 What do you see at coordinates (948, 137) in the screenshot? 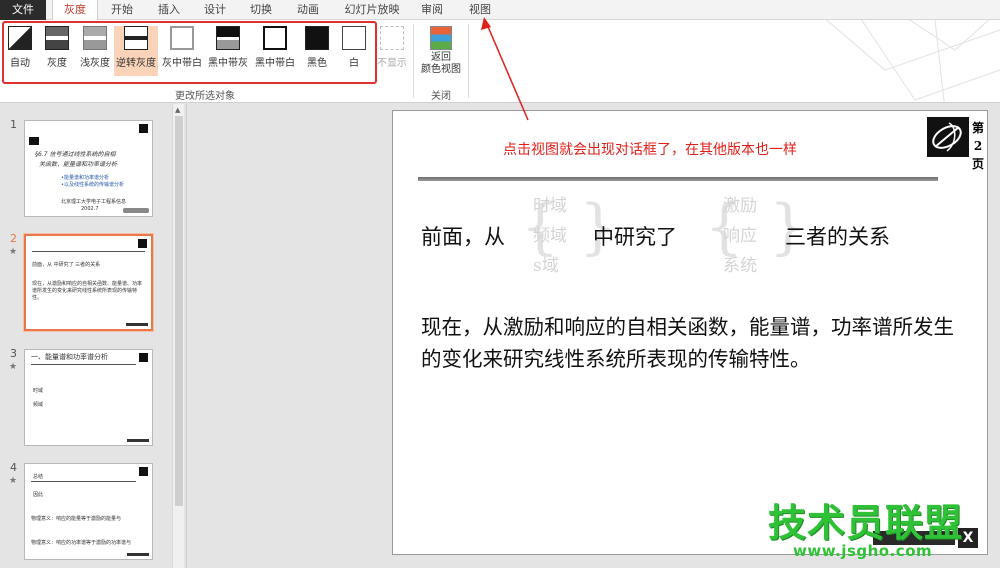
I see `university-logo-icon` at bounding box center [948, 137].